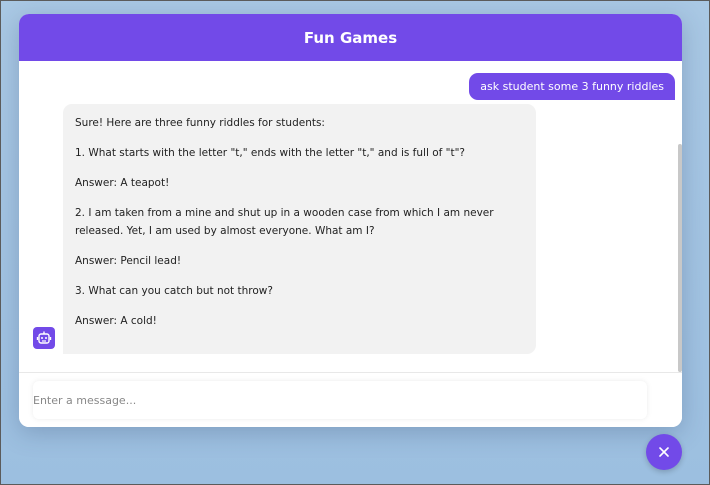 This screenshot has width=710, height=485. I want to click on outgoing-message: ask student some 3 funny riddles, so click(572, 86).